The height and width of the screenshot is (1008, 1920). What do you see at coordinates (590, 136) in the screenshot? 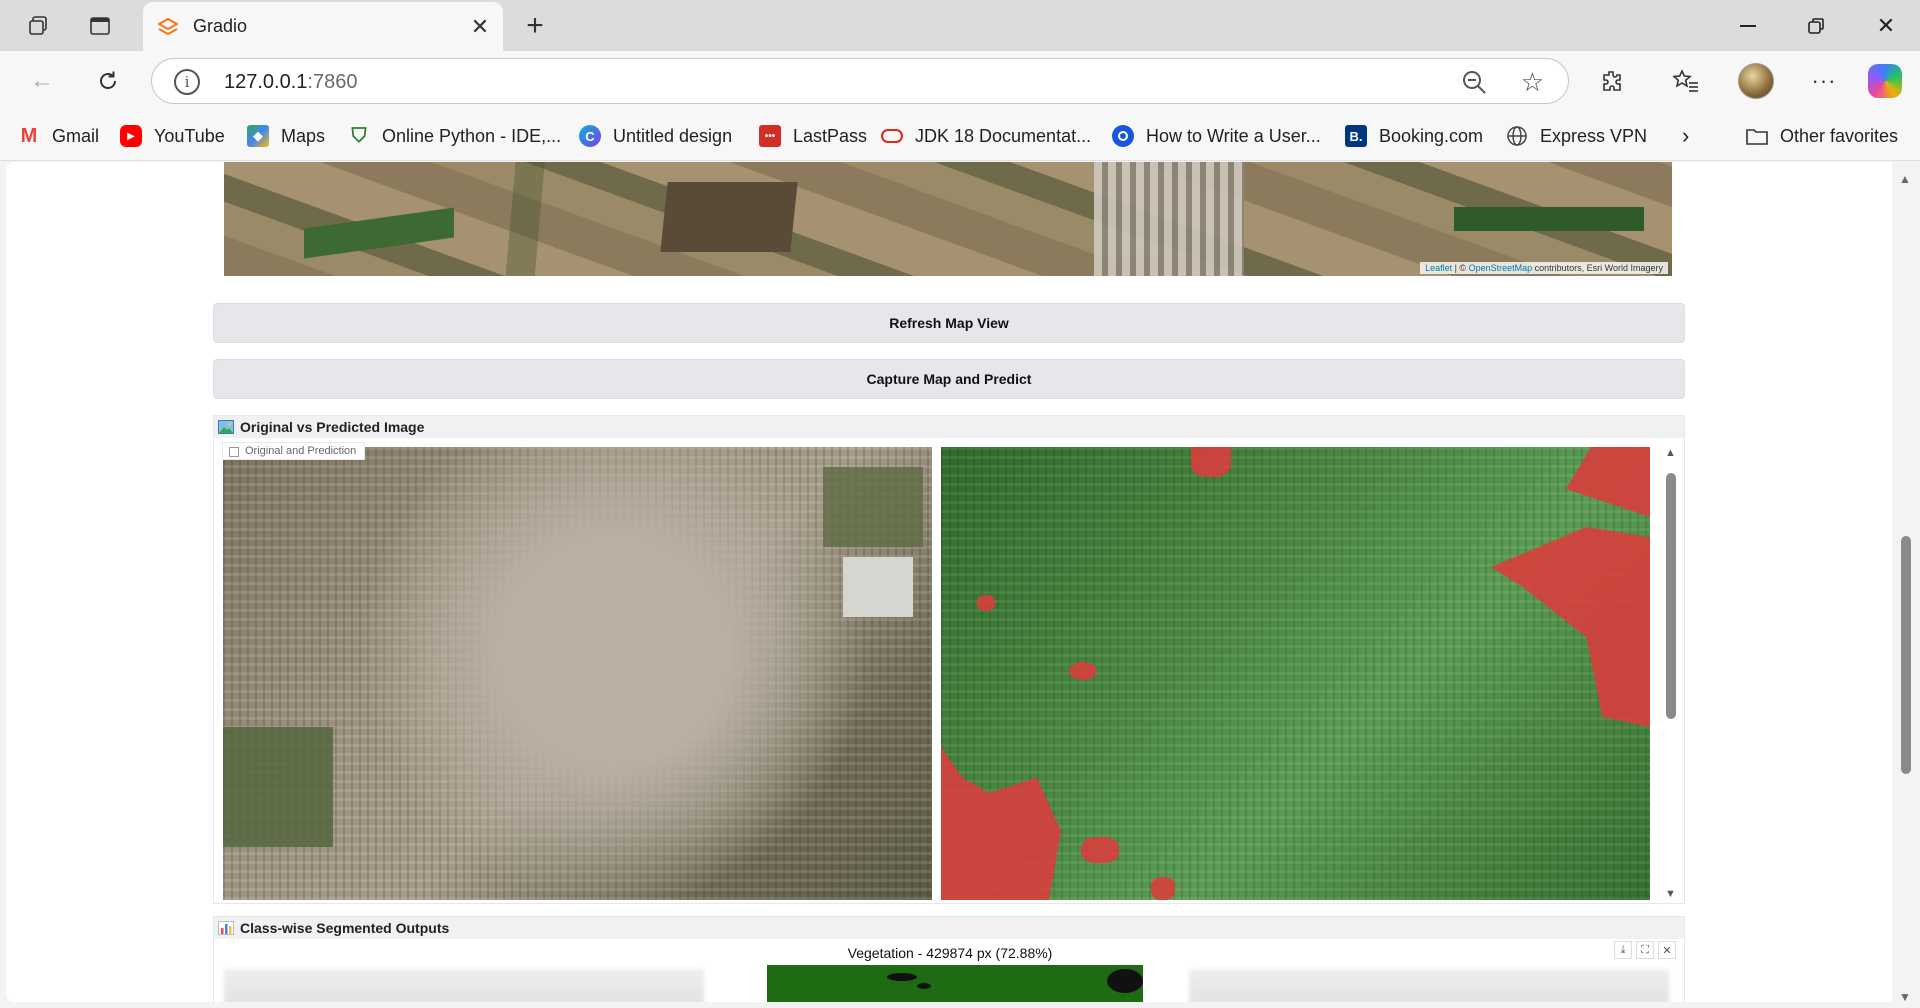
I see `canva-icon: C` at bounding box center [590, 136].